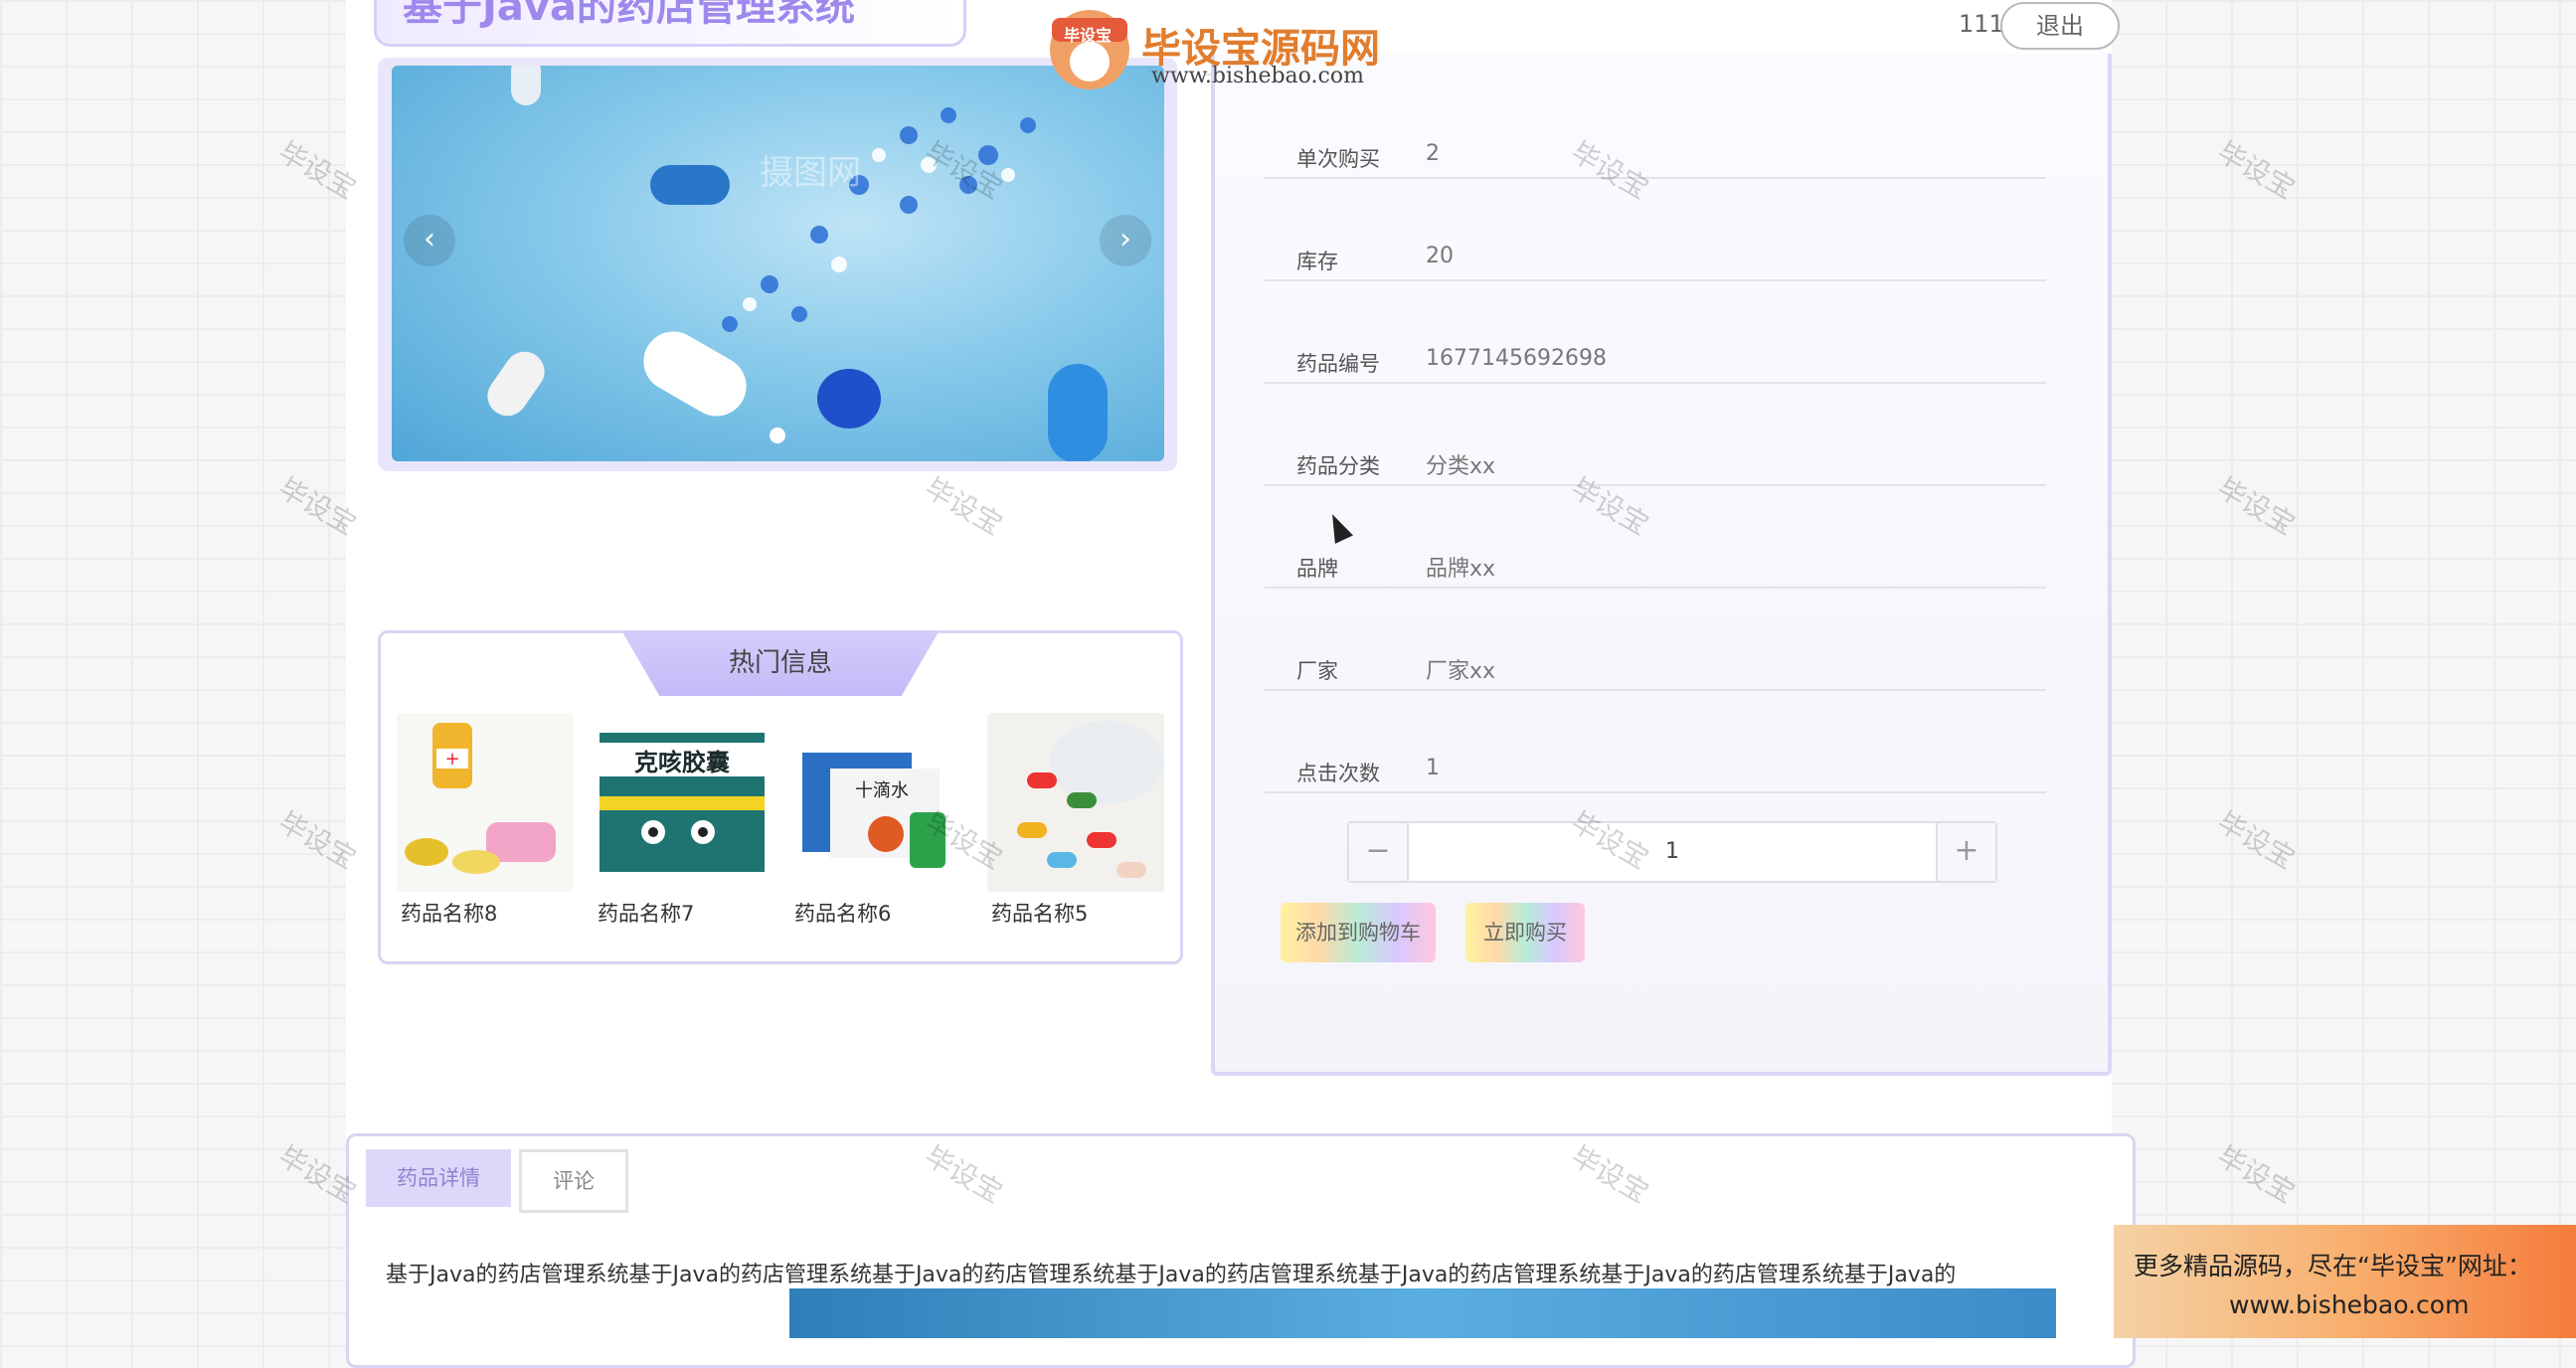 The height and width of the screenshot is (1368, 2576). What do you see at coordinates (1655, 333) in the screenshot?
I see `detail-row-code: 药品编号 1677145692698` at bounding box center [1655, 333].